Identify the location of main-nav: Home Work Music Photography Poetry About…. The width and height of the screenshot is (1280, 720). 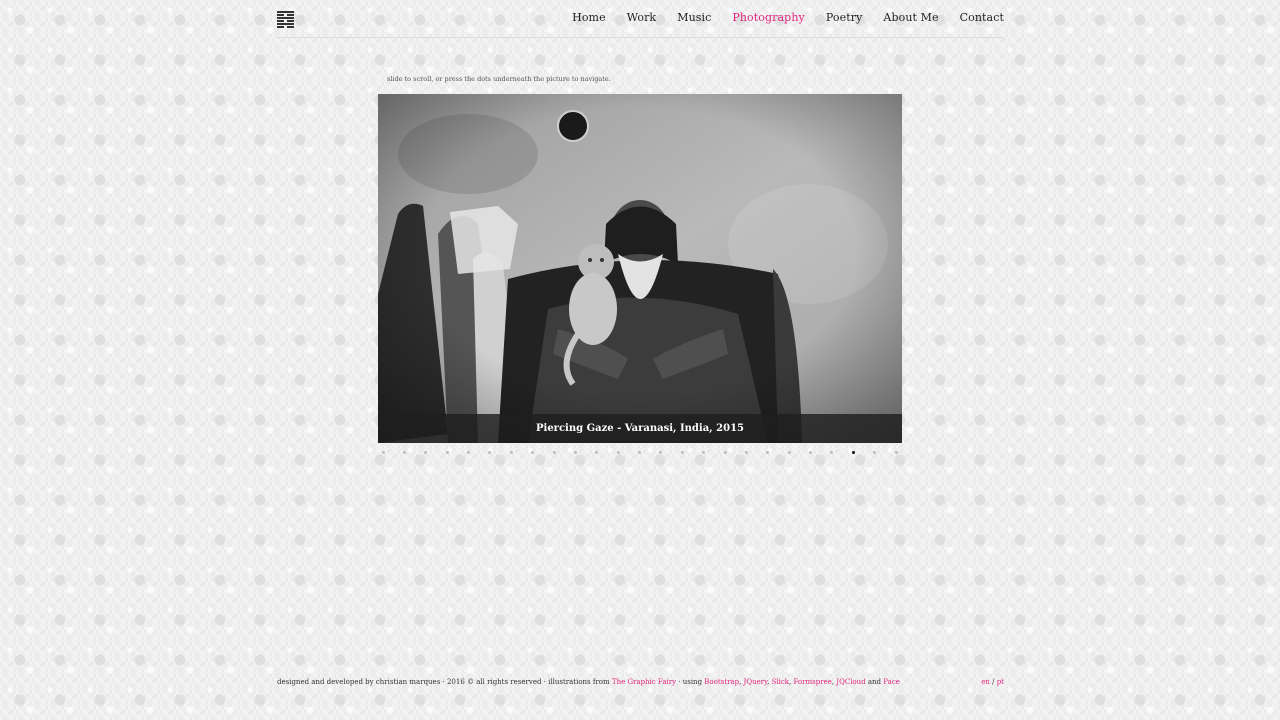
(777, 17).